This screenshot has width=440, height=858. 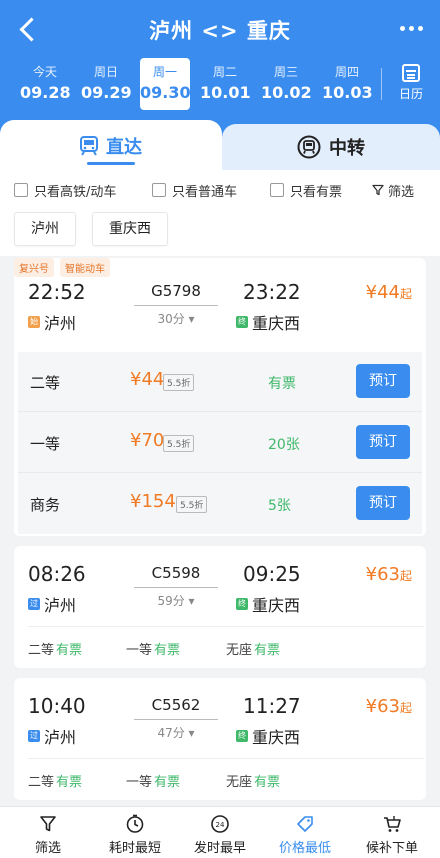 I want to click on seat-class: 二等, so click(x=45, y=383).